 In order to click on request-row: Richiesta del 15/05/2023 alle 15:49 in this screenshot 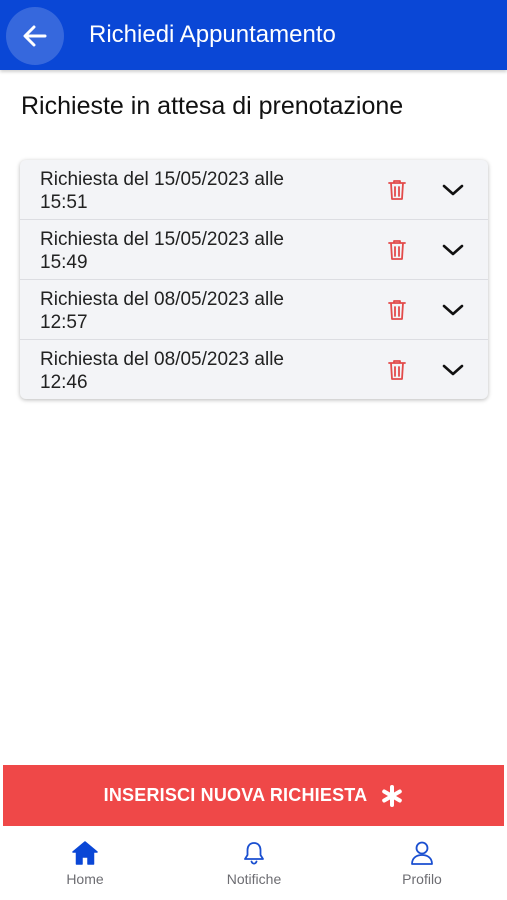, I will do `click(254, 250)`.